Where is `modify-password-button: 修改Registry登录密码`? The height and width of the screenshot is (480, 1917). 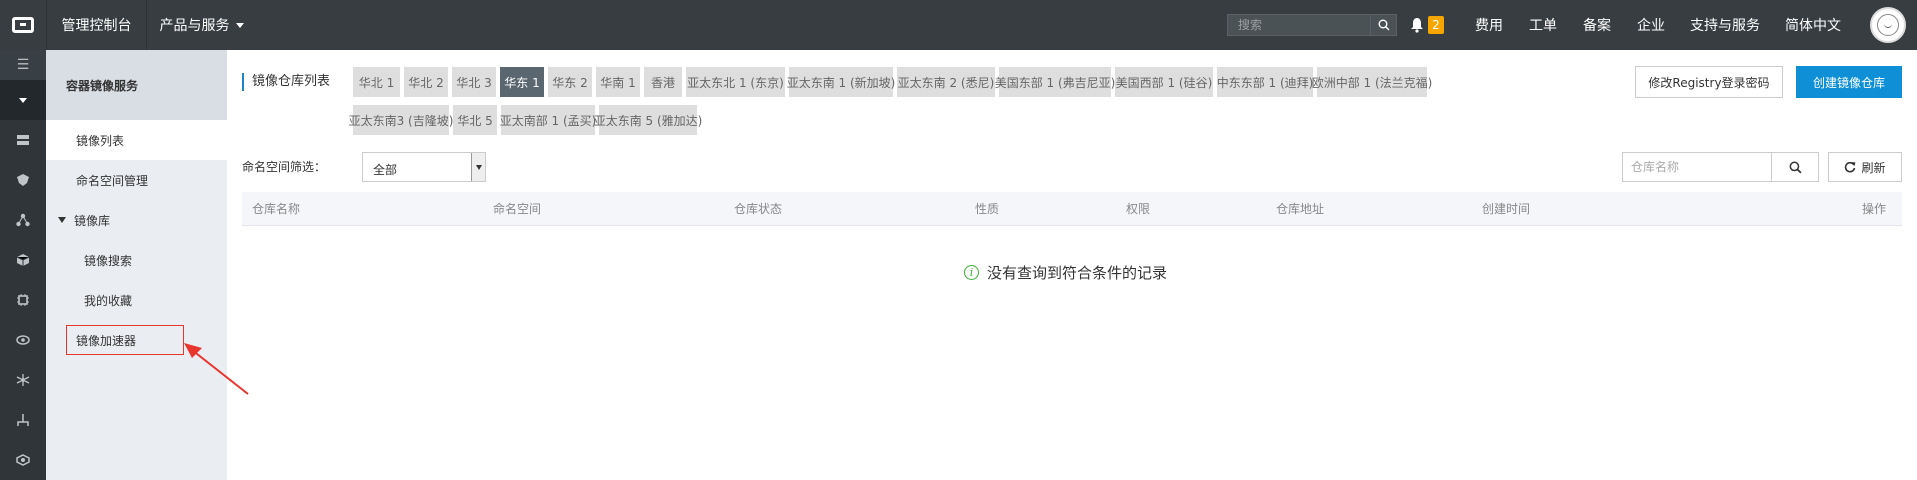 modify-password-button: 修改Registry登录密码 is located at coordinates (1709, 82).